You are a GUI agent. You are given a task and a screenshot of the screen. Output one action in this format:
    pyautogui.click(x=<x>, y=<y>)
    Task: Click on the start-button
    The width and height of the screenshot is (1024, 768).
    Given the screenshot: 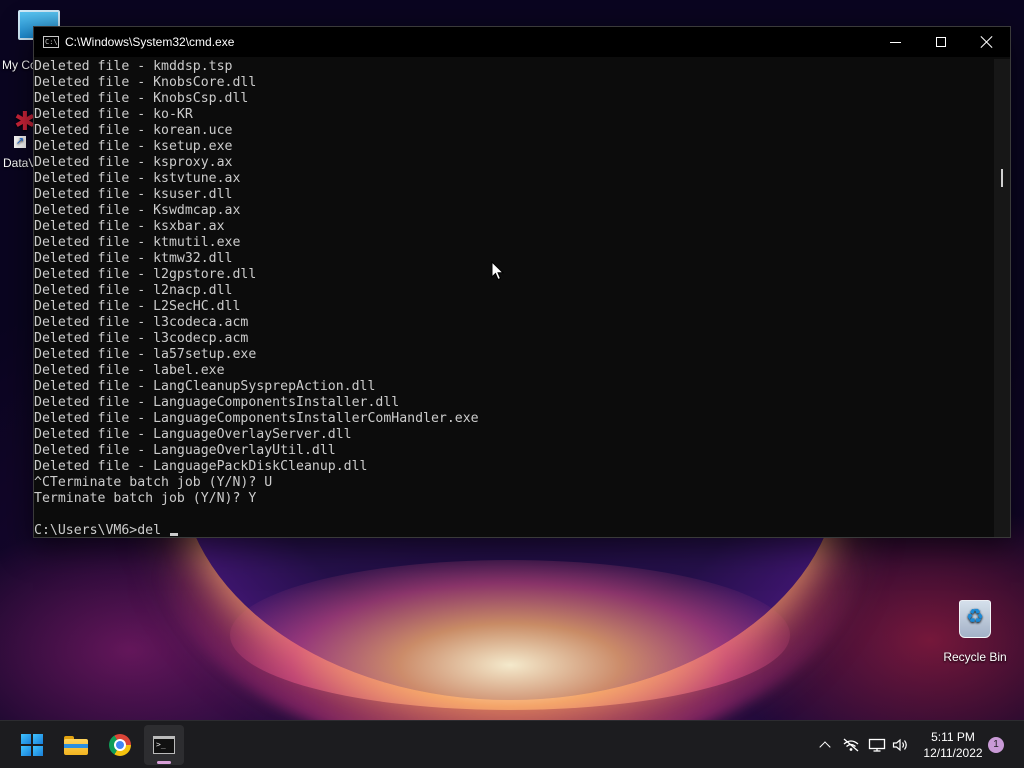 What is the action you would take?
    pyautogui.click(x=32, y=745)
    